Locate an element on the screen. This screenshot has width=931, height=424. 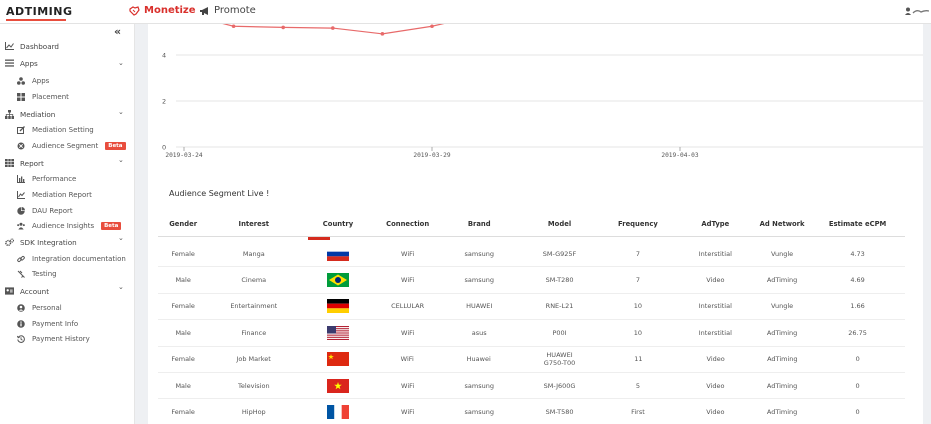
cell-connection: WiFi is located at coordinates (407, 359).